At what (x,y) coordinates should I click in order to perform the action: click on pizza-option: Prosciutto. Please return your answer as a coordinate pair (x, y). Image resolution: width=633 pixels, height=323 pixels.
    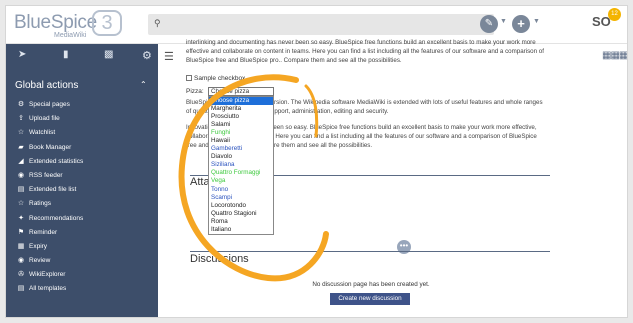
    Looking at the image, I should click on (241, 117).